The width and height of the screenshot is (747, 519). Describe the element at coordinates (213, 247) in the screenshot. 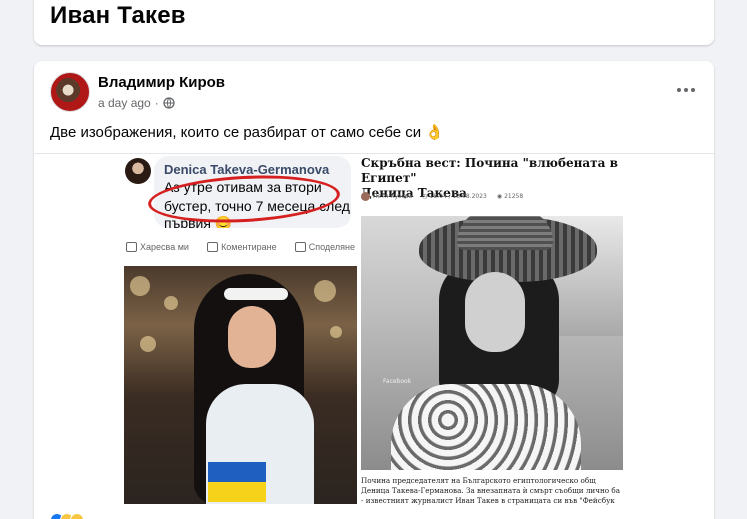

I see `comment-icon` at that location.